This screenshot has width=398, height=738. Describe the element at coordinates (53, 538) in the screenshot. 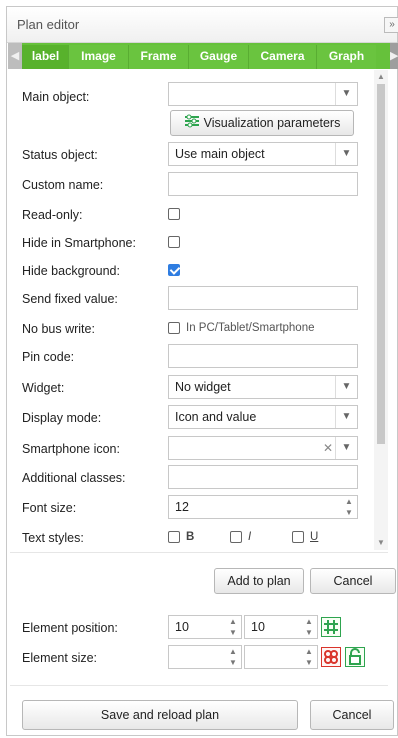

I see `text-styles-label: Text styles:` at that location.